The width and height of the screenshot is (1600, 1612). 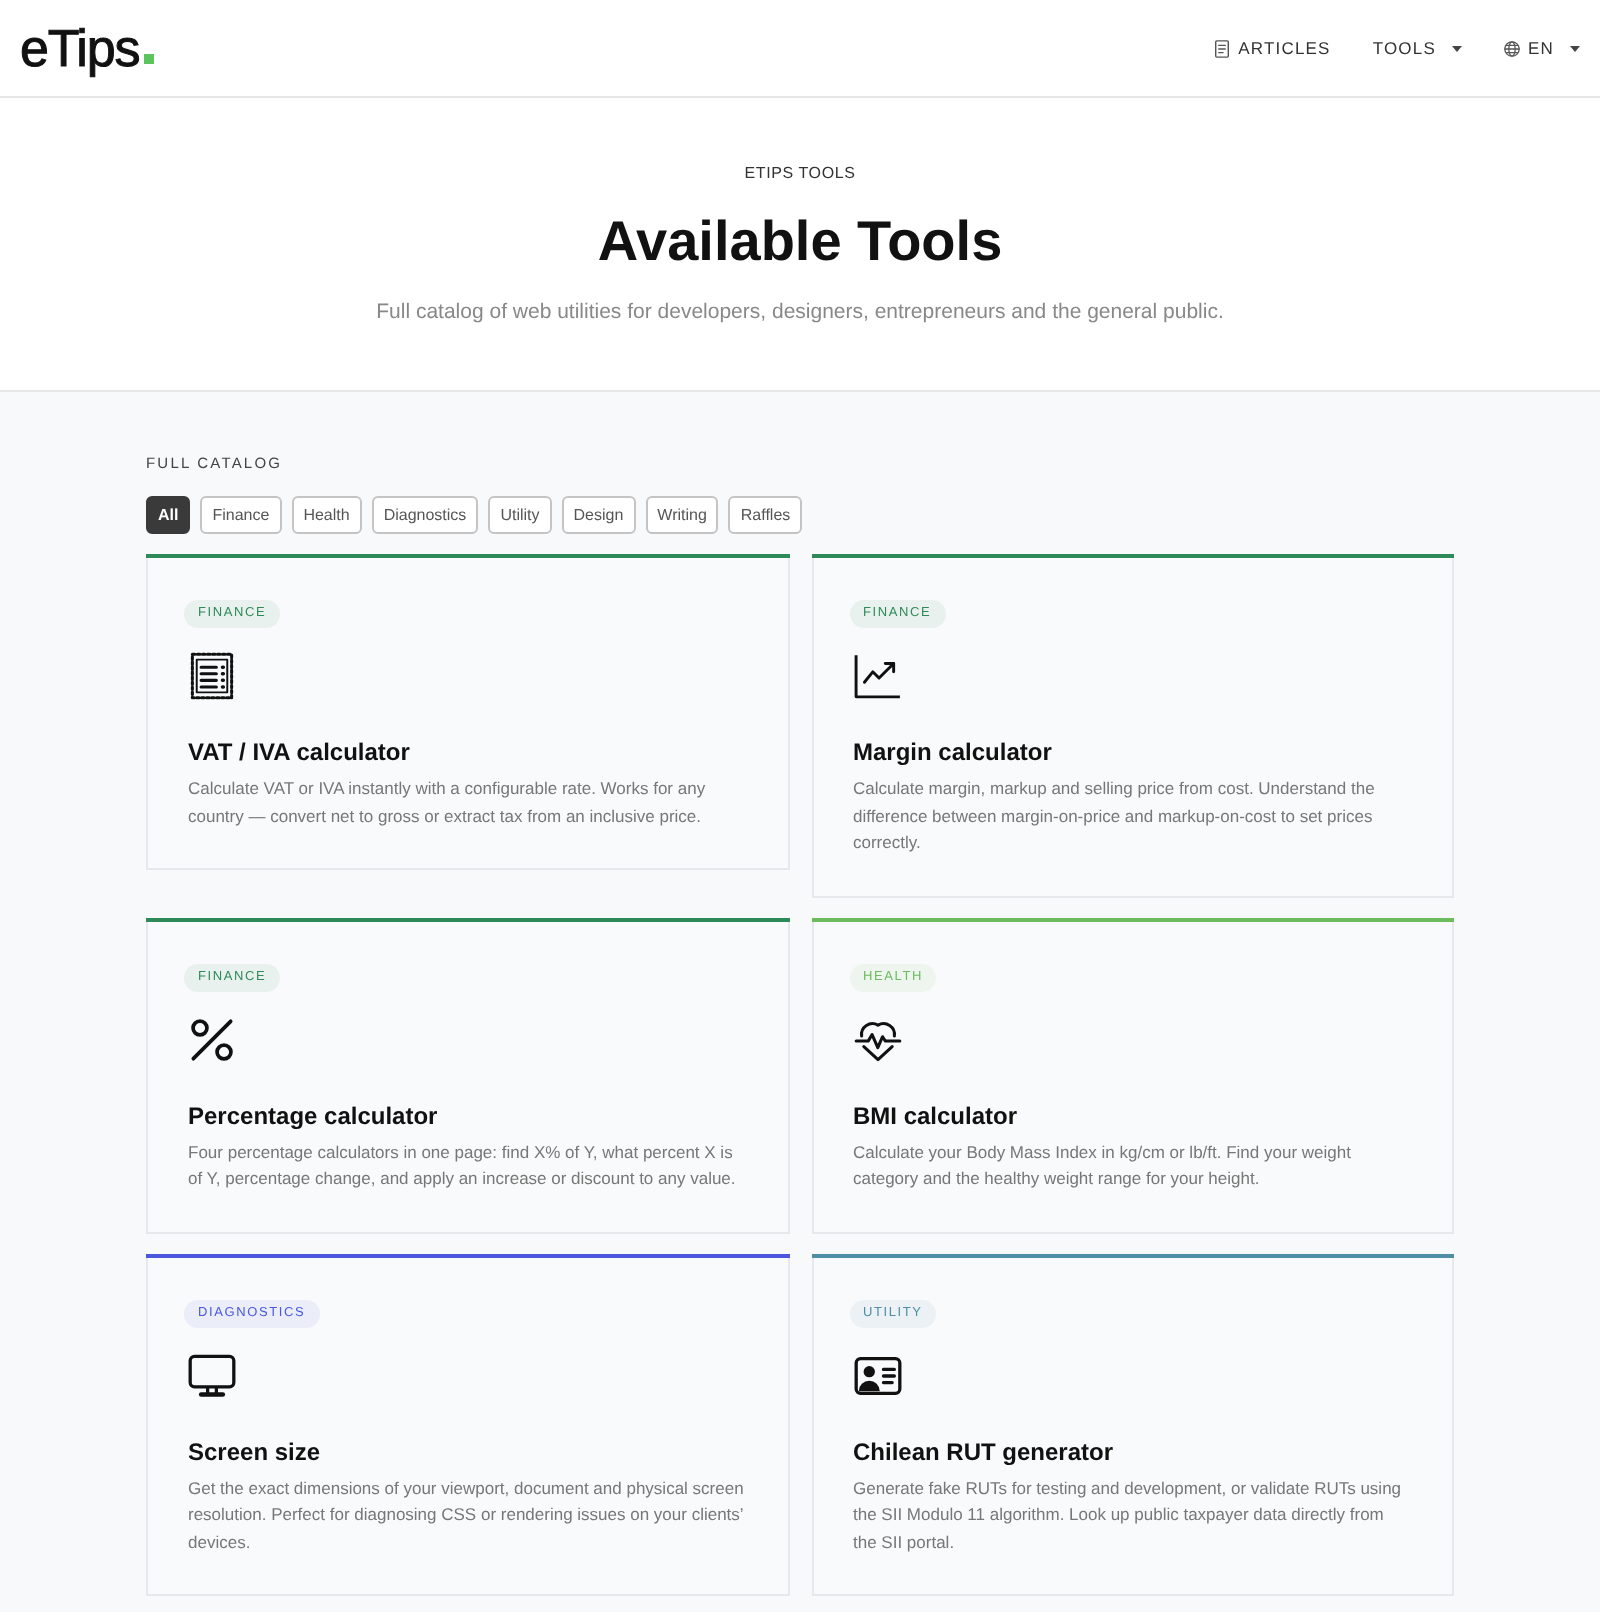 What do you see at coordinates (212, 1375) in the screenshot?
I see `monitor-icon` at bounding box center [212, 1375].